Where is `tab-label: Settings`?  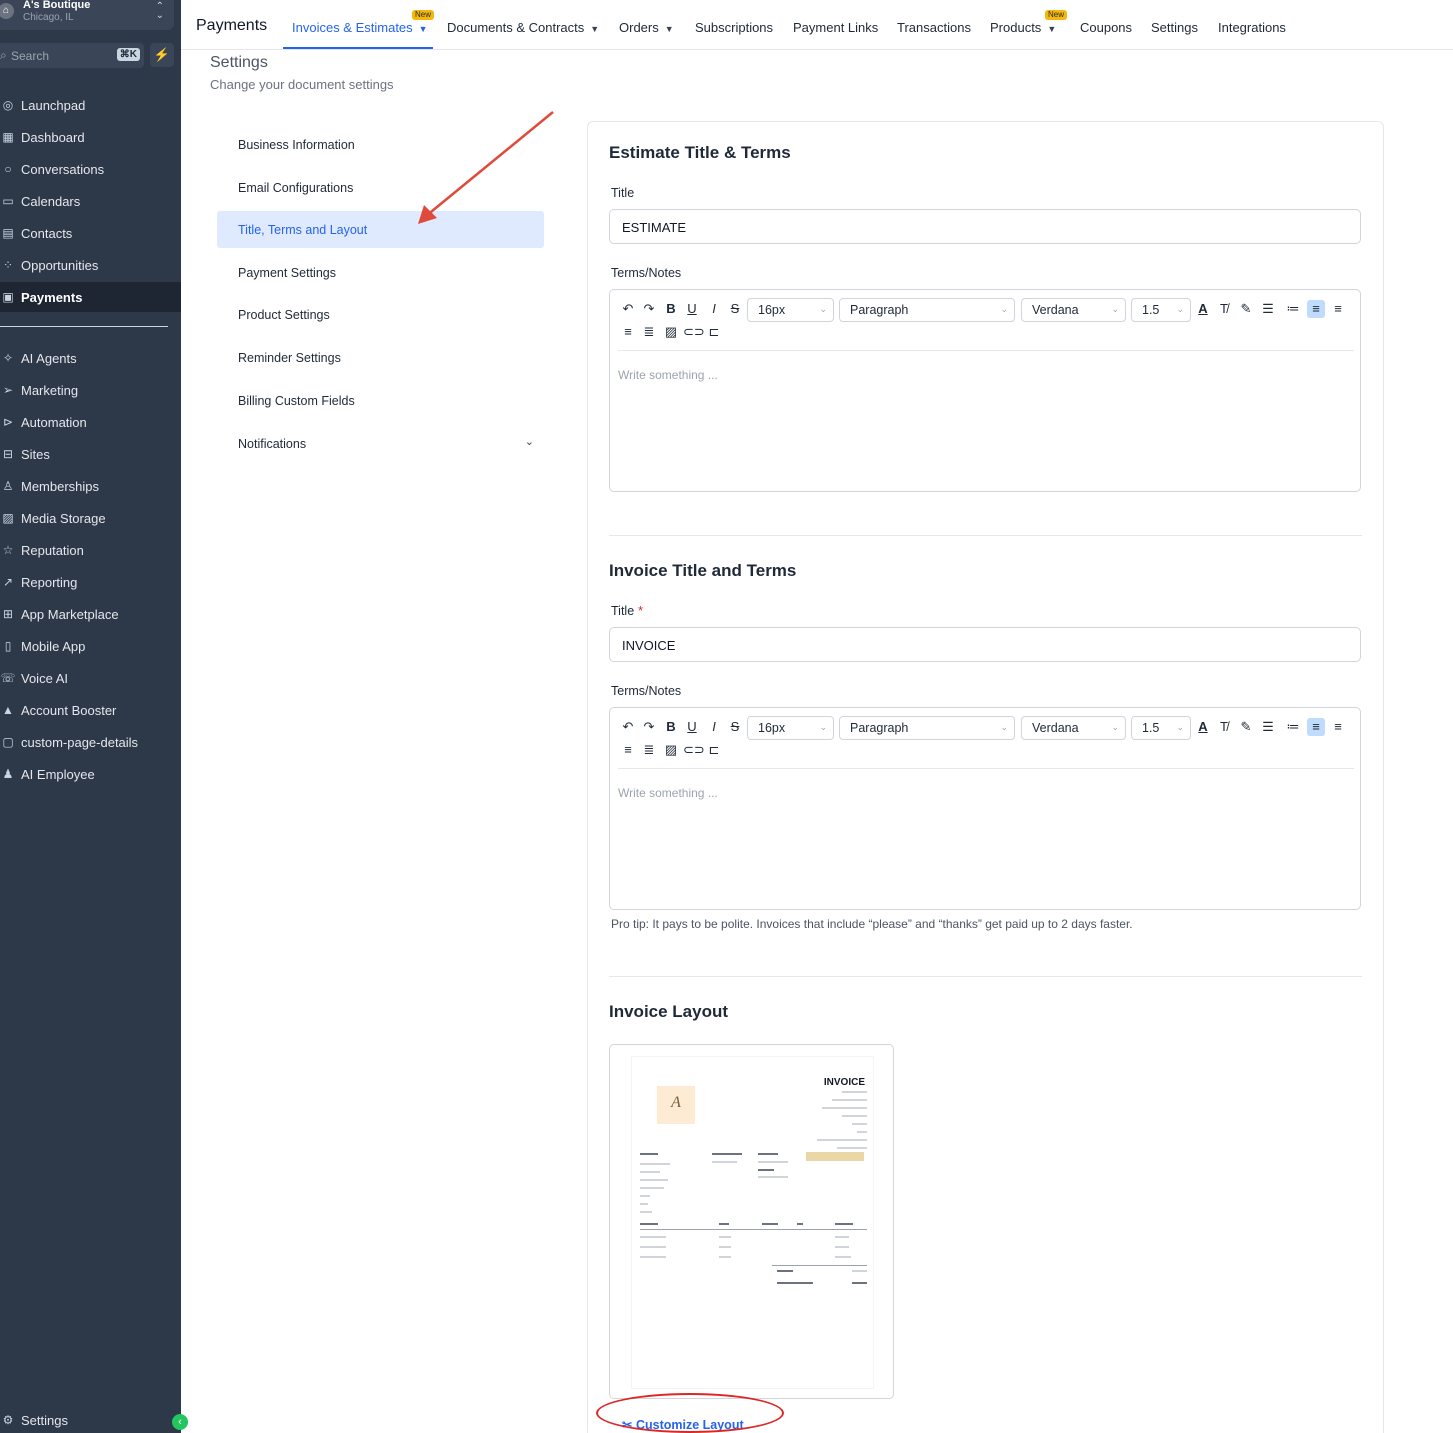
tab-label: Settings is located at coordinates (1174, 27).